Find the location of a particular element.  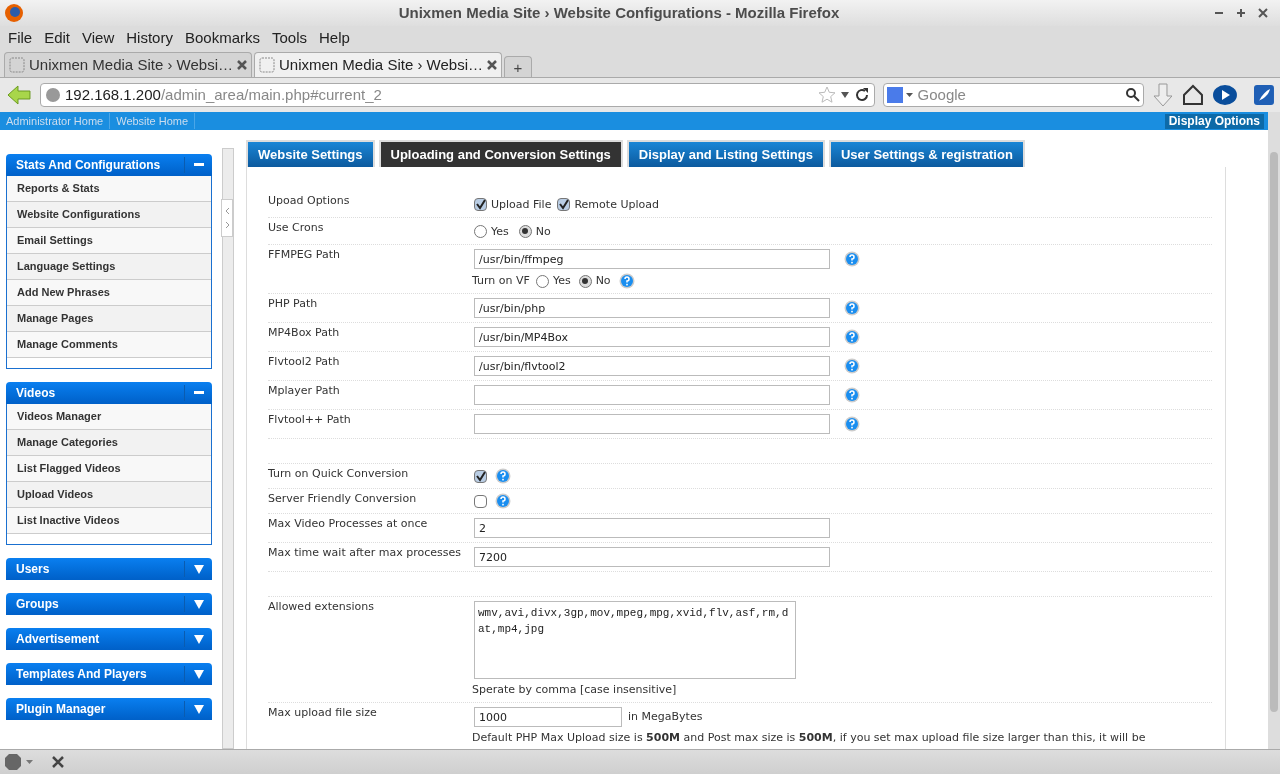

new-tab-button: + is located at coordinates (518, 66).